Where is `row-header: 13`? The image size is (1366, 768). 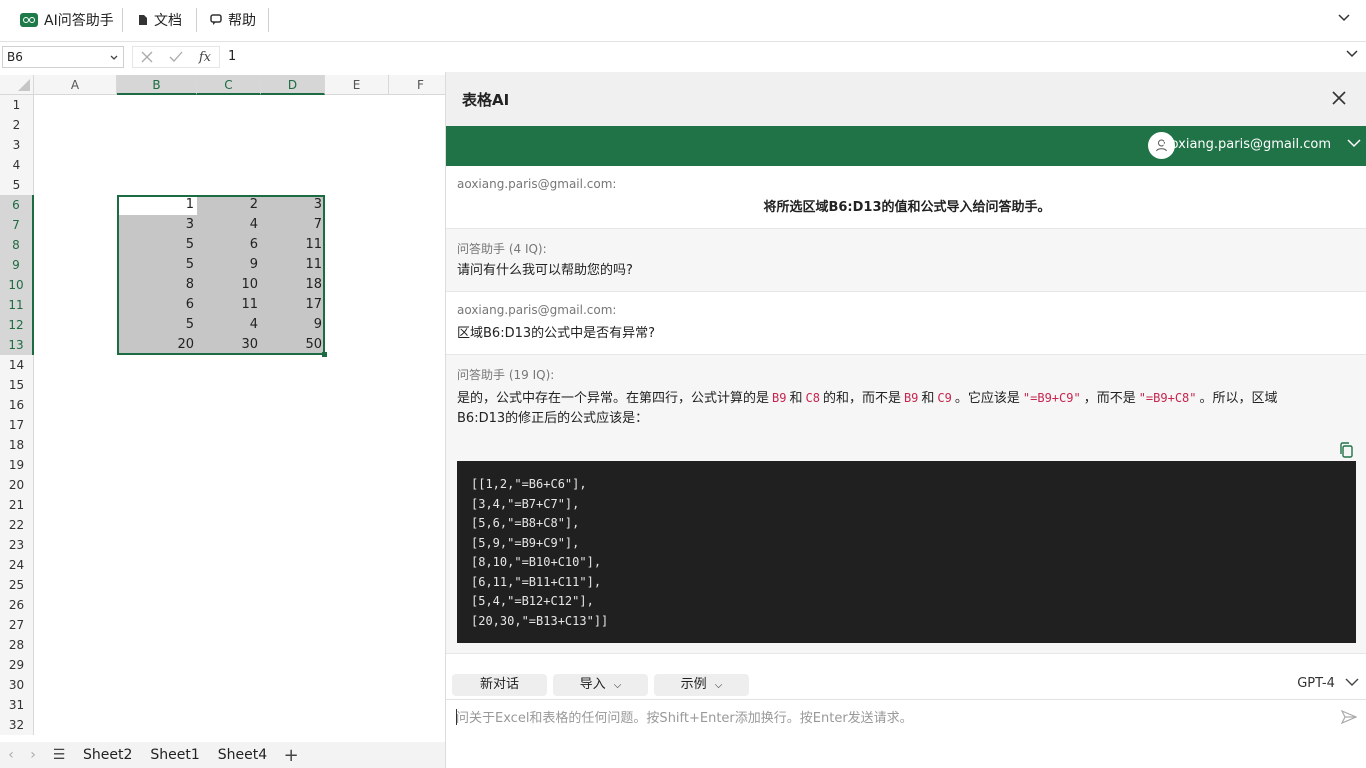
row-header: 13 is located at coordinates (17, 345).